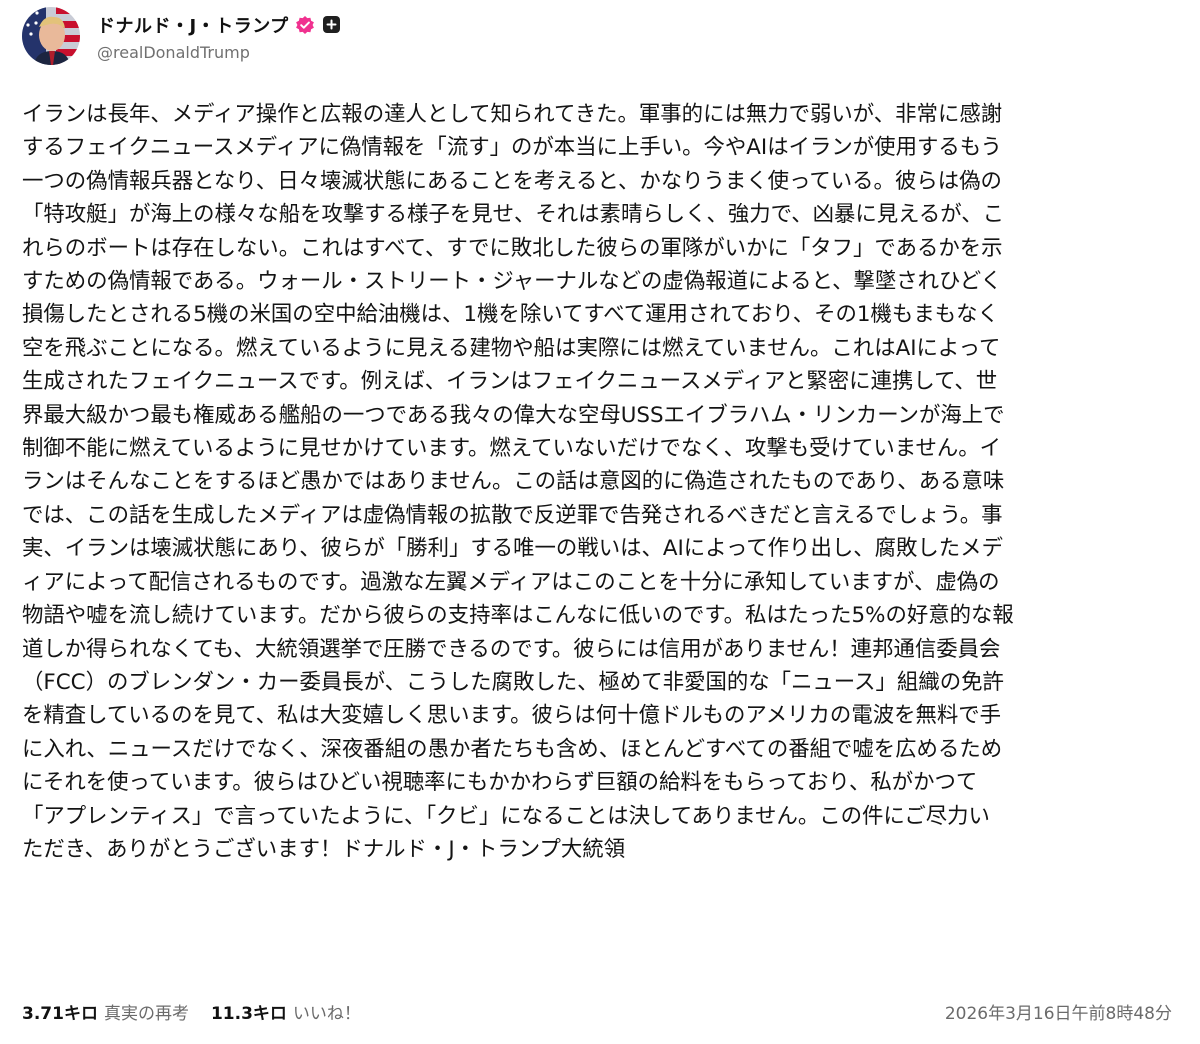 This screenshot has width=1200, height=1044. Describe the element at coordinates (324, 849) in the screenshot. I see `post-line: ただき、ありがとうございます！ドナルド・J・トランプ大統領` at that location.